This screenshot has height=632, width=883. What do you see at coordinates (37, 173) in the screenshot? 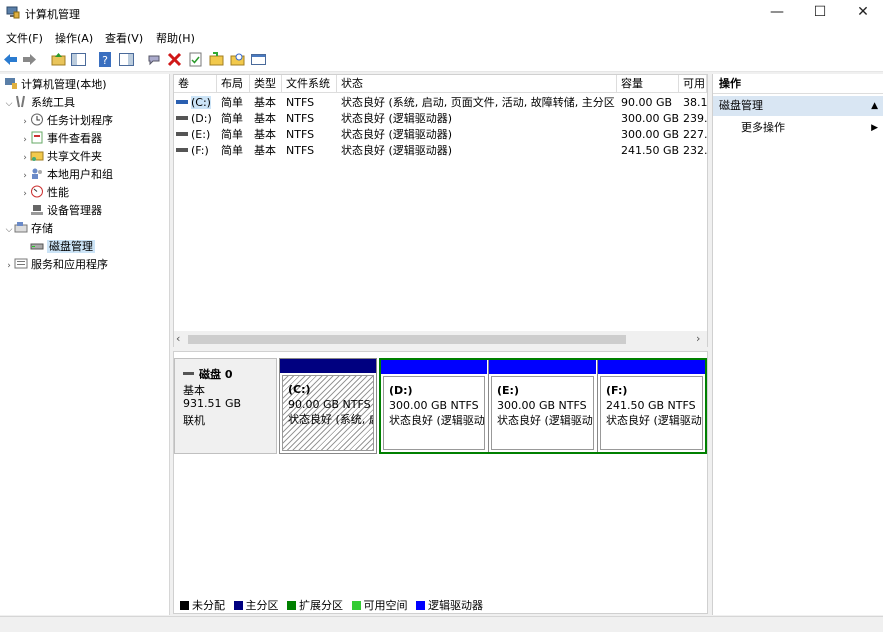
I see `users-icon` at bounding box center [37, 173].